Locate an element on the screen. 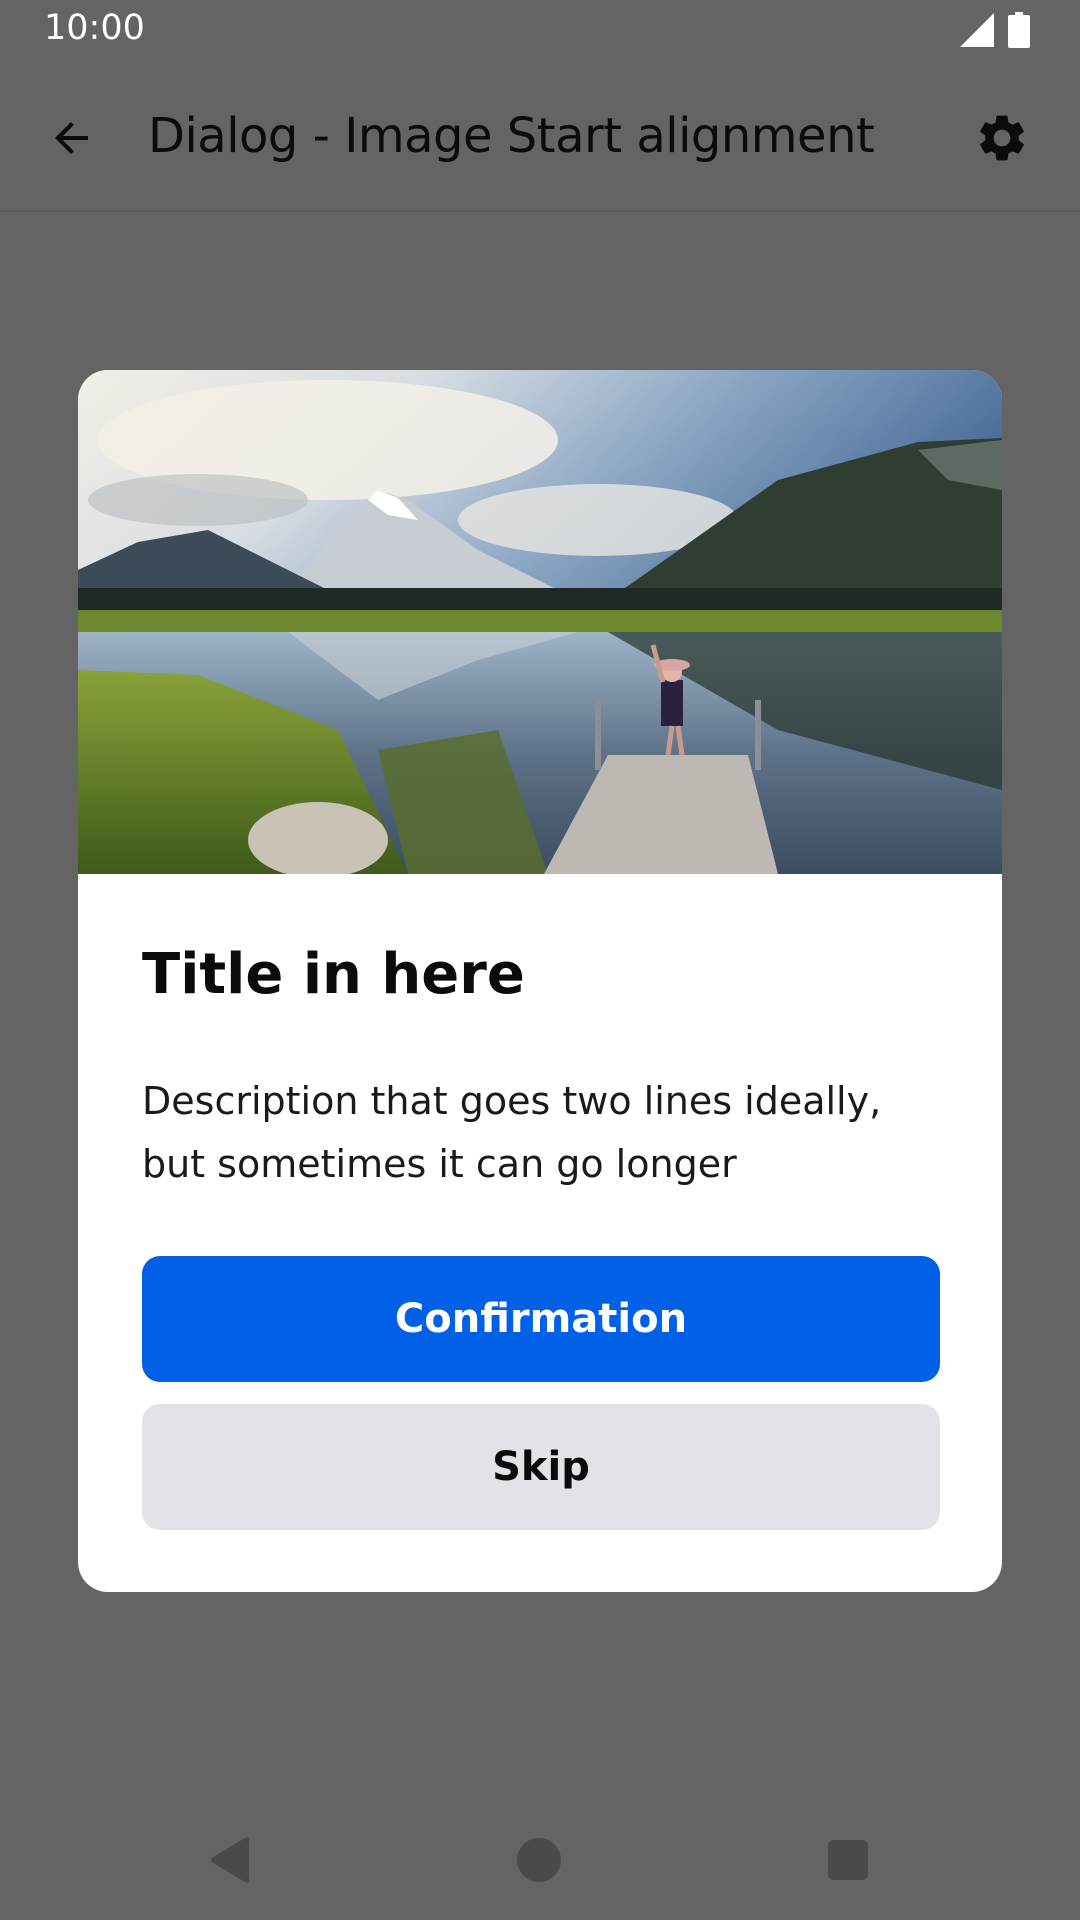  nav-home-button is located at coordinates (539, 1860).